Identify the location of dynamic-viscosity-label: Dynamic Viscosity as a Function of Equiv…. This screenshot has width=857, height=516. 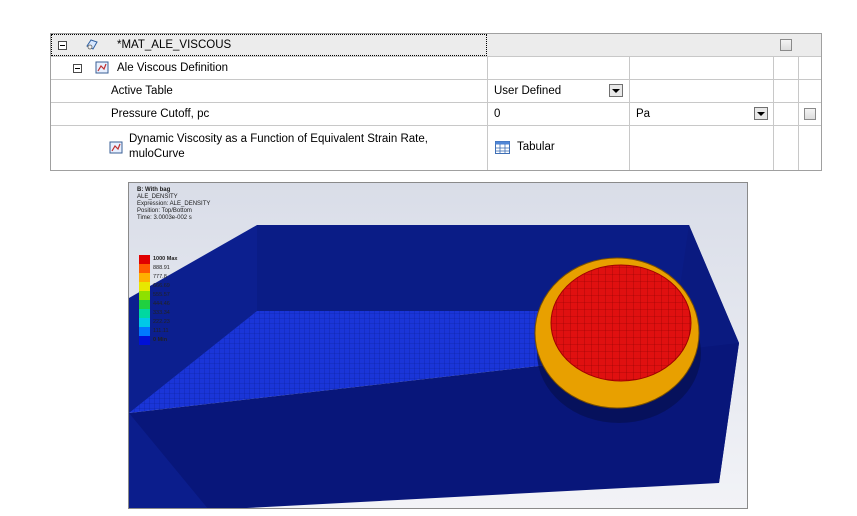
(278, 139).